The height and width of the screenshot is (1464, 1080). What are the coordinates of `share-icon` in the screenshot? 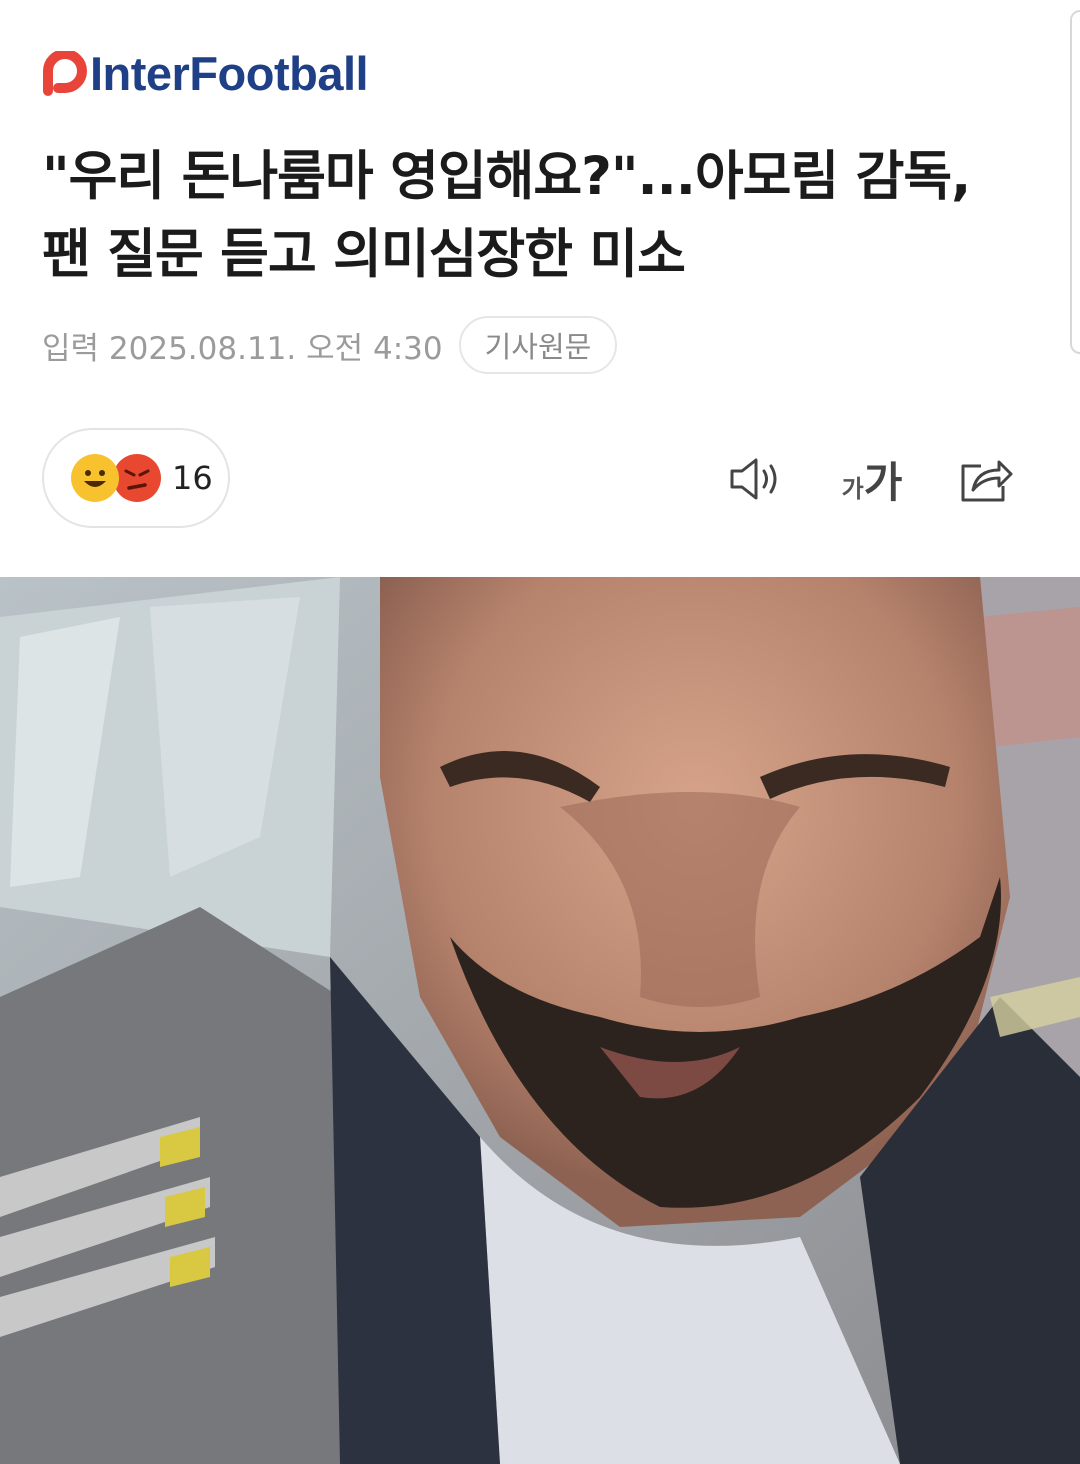 It's located at (987, 481).